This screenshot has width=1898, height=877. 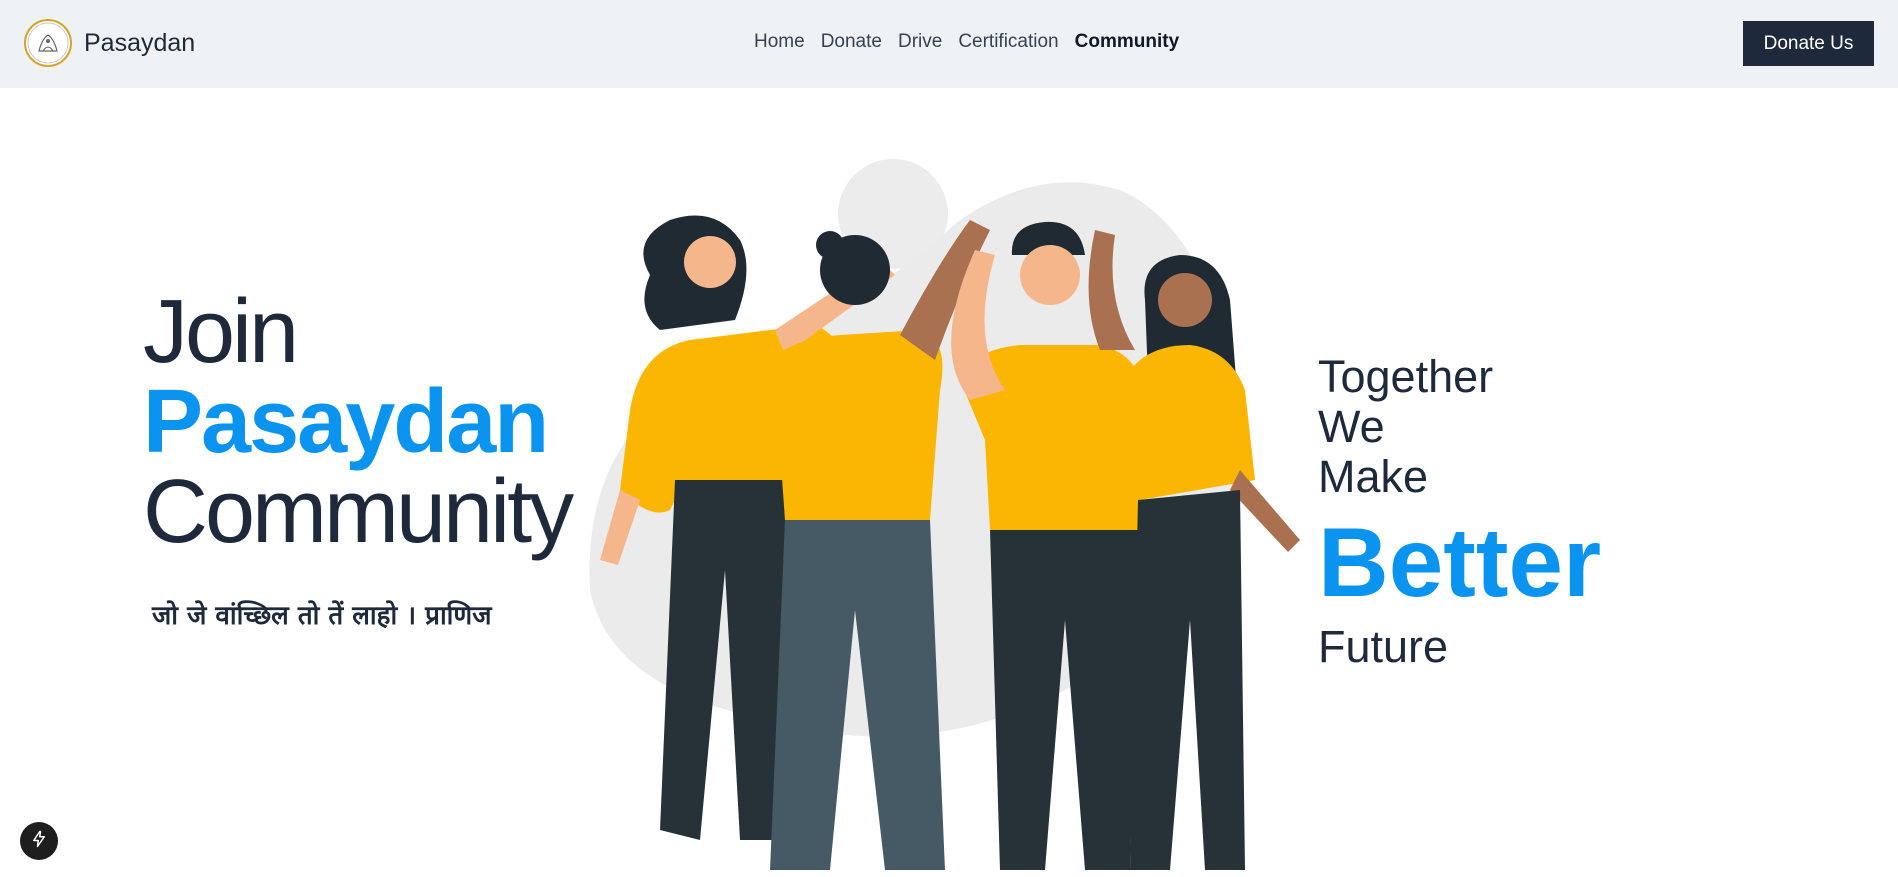 I want to click on floating-action-button, so click(x=39, y=841).